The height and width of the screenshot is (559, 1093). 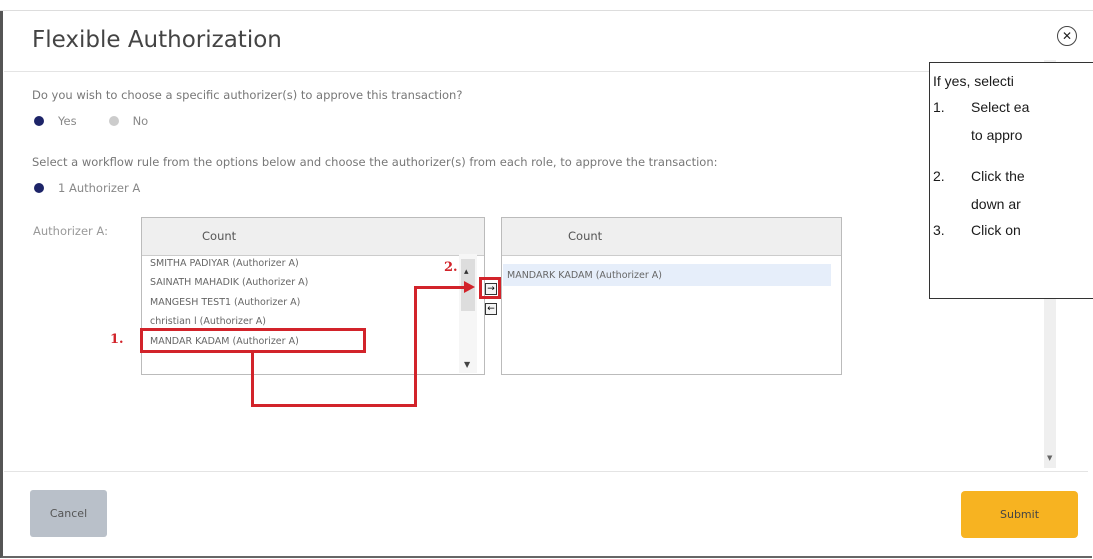 What do you see at coordinates (939, 107) in the screenshot?
I see `callout-step1-num: 1.` at bounding box center [939, 107].